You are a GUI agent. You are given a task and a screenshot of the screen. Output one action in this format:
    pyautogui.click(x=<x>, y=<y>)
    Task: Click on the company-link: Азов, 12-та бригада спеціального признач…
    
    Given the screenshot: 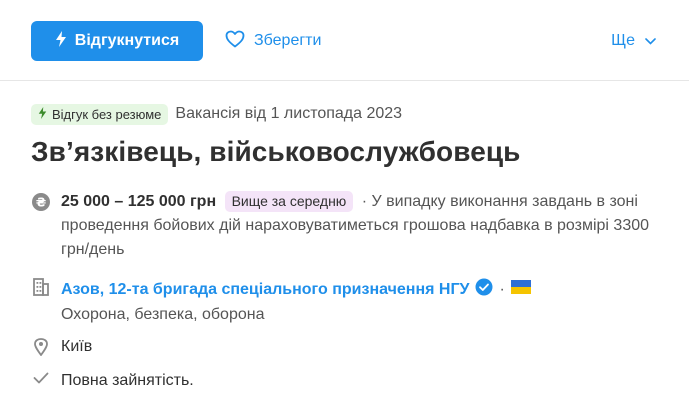 What is the action you would take?
    pyautogui.click(x=265, y=290)
    